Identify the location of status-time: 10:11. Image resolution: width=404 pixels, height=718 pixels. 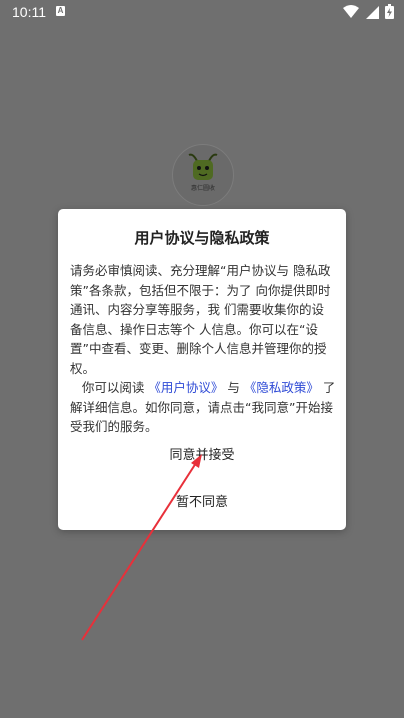
(29, 12).